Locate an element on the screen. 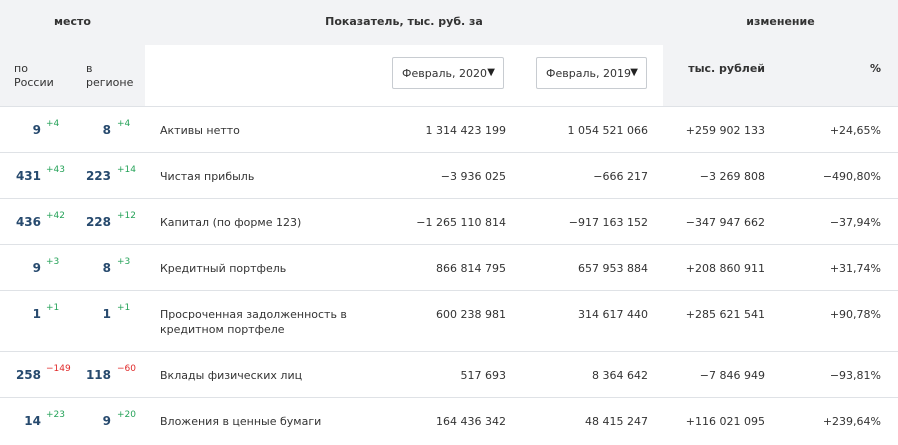  change-rub: −7 846 949 is located at coordinates (732, 375).